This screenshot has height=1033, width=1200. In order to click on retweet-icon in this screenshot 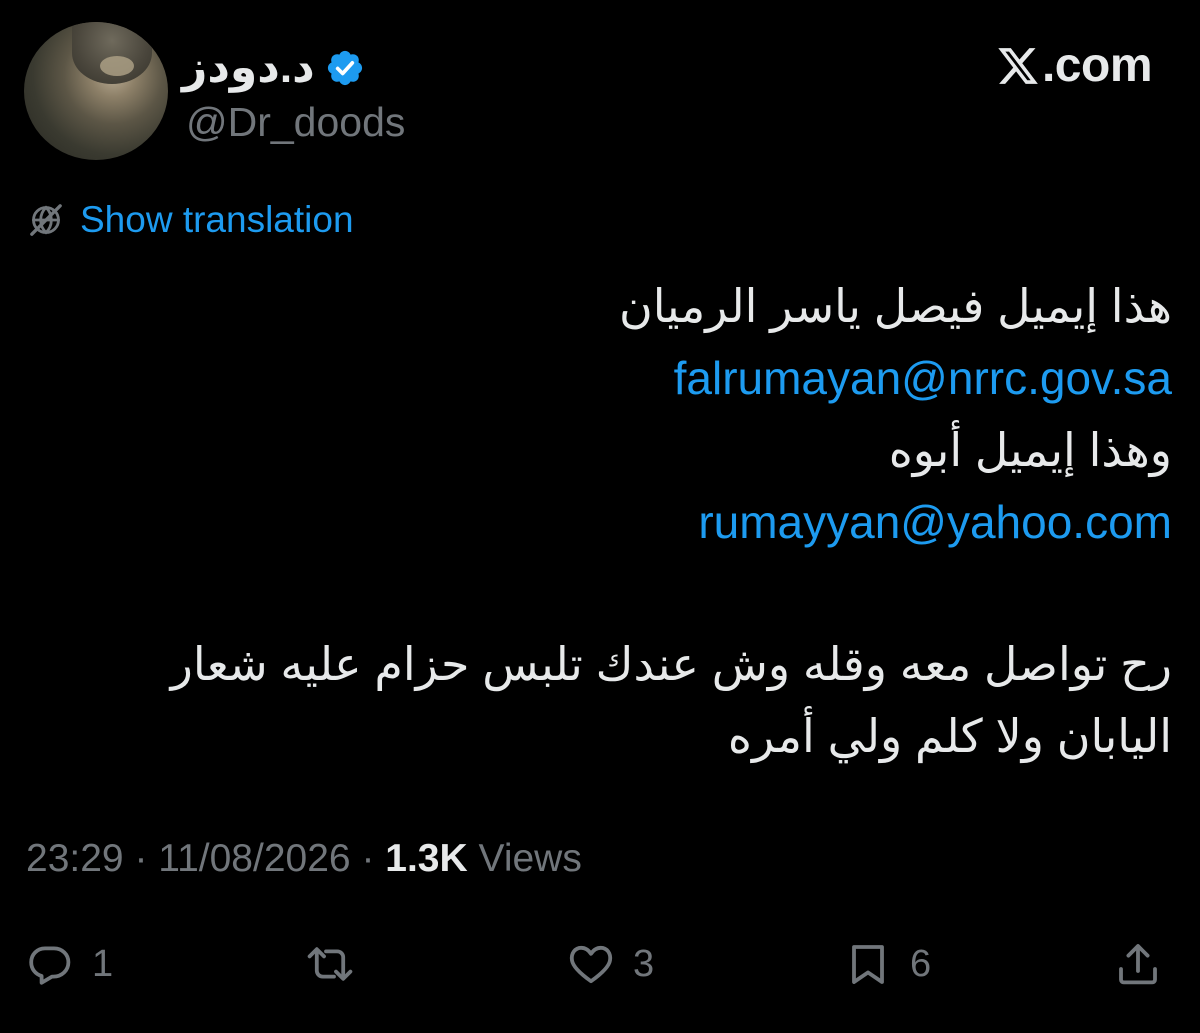, I will do `click(330, 964)`.